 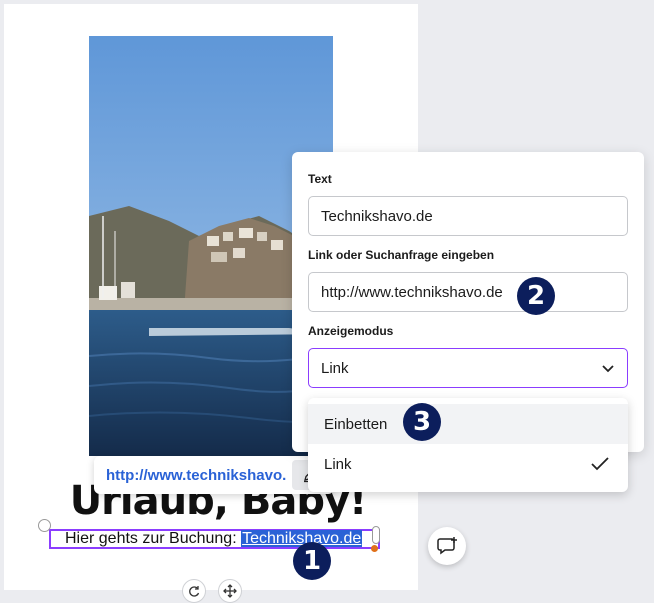 I want to click on link-chip-url: http://www.technikshavo., so click(x=196, y=475).